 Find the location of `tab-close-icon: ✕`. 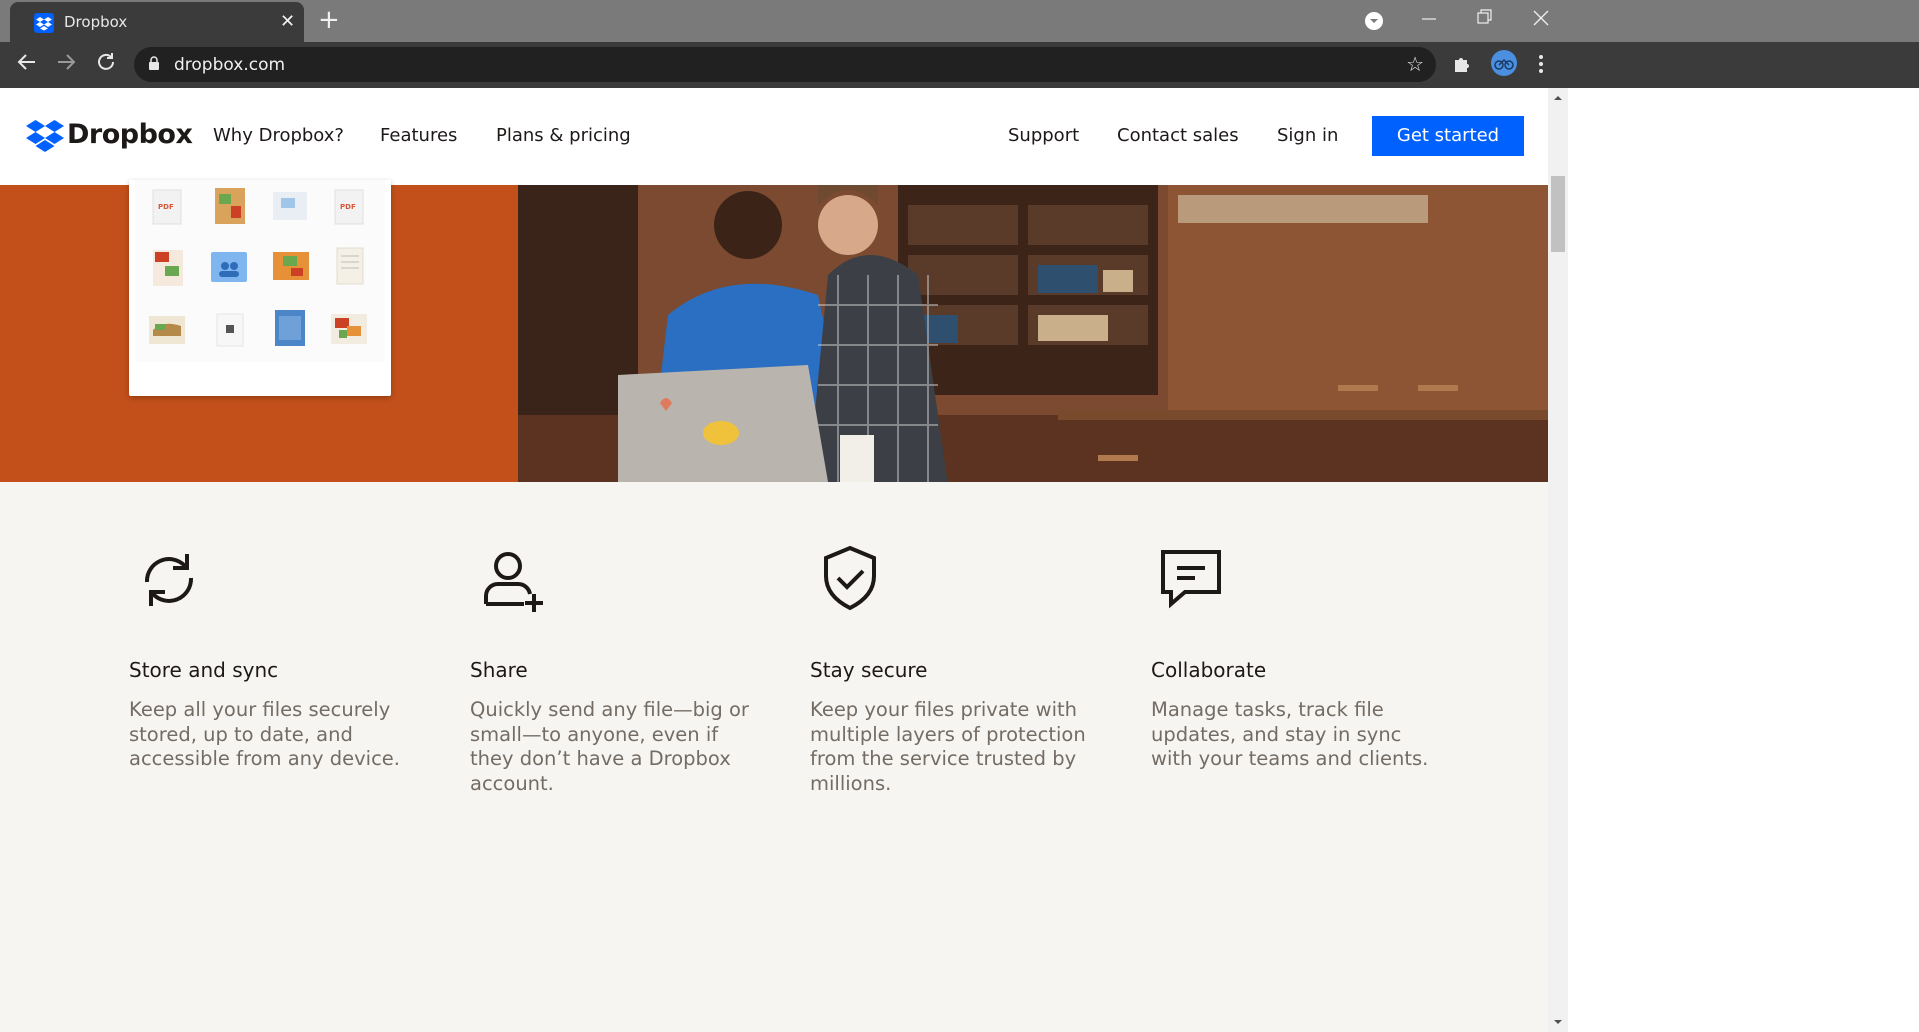

tab-close-icon: ✕ is located at coordinates (287, 21).